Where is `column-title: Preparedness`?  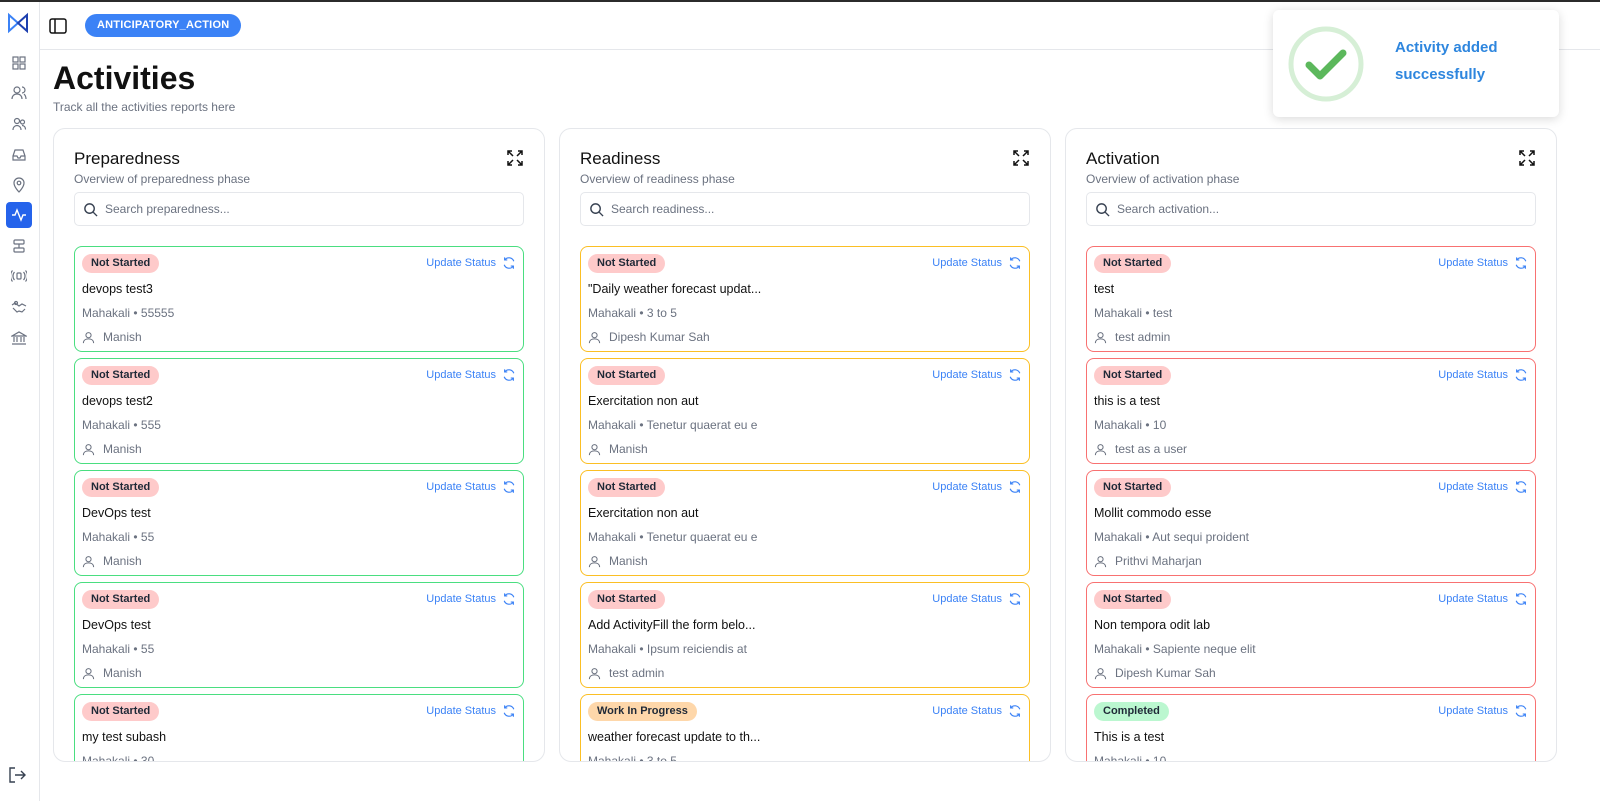
column-title: Preparedness is located at coordinates (127, 158).